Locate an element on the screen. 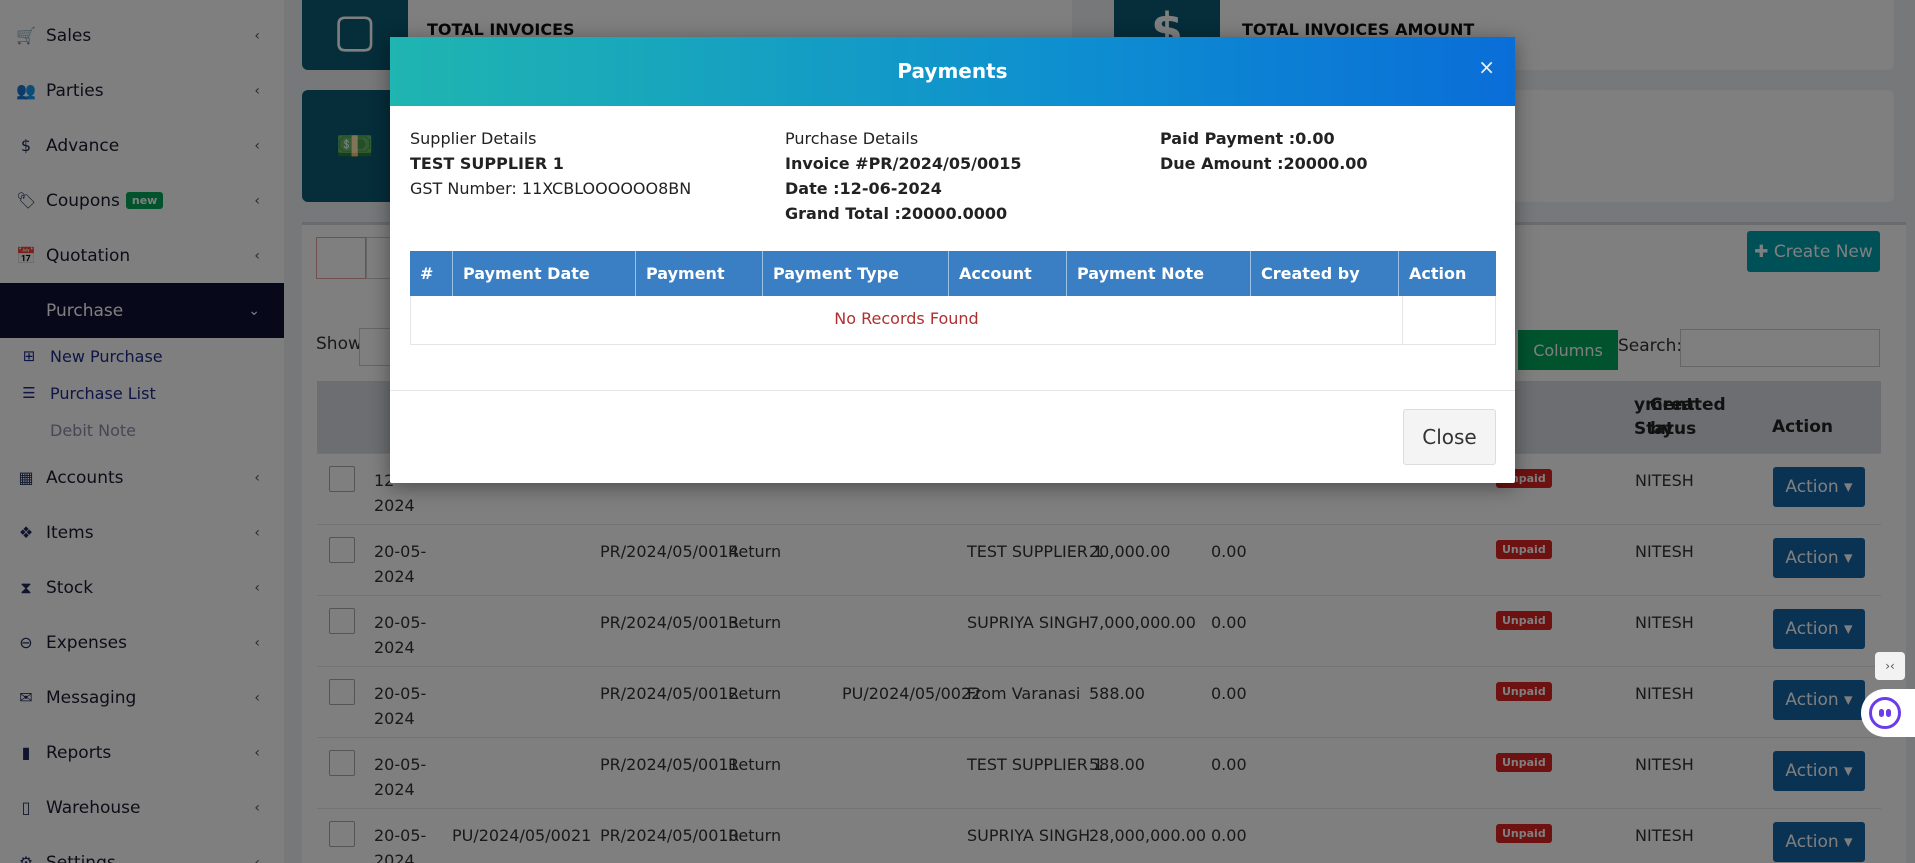  supplier-name: TEST SUPPLIER 1 is located at coordinates (487, 163).